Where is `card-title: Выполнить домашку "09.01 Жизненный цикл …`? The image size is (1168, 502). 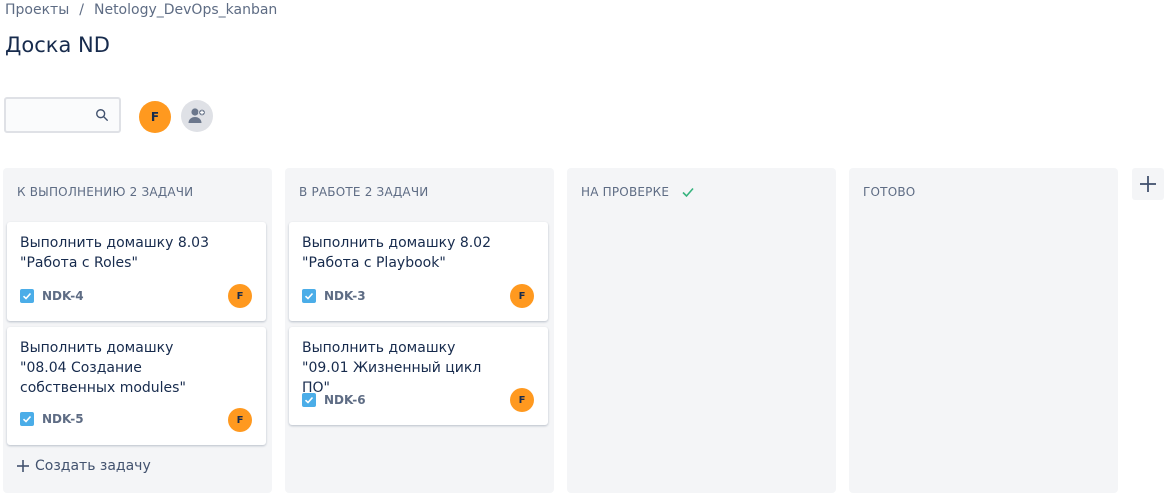 card-title: Выполнить домашку "09.01 Жизненный цикл … is located at coordinates (392, 368).